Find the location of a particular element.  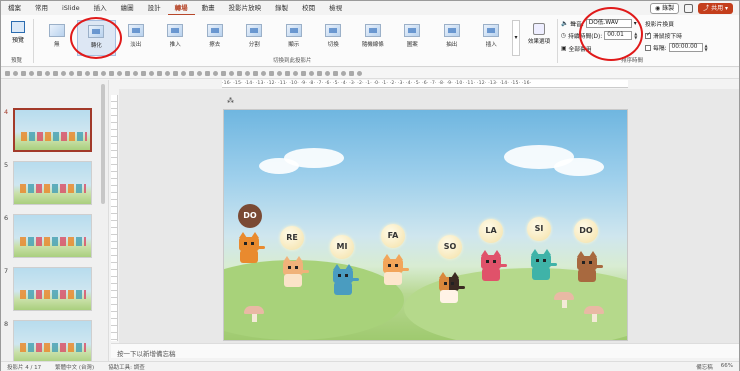

after-checkbox is located at coordinates (648, 47).